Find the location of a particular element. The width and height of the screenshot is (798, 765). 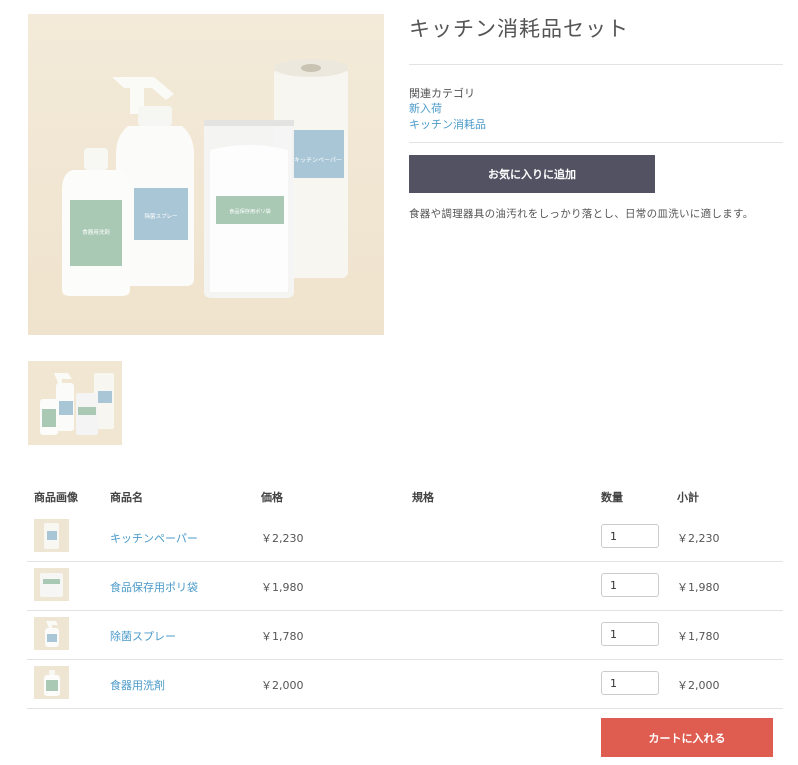

svg-text: 食品保存用ポリ袋 is located at coordinates (250, 211).